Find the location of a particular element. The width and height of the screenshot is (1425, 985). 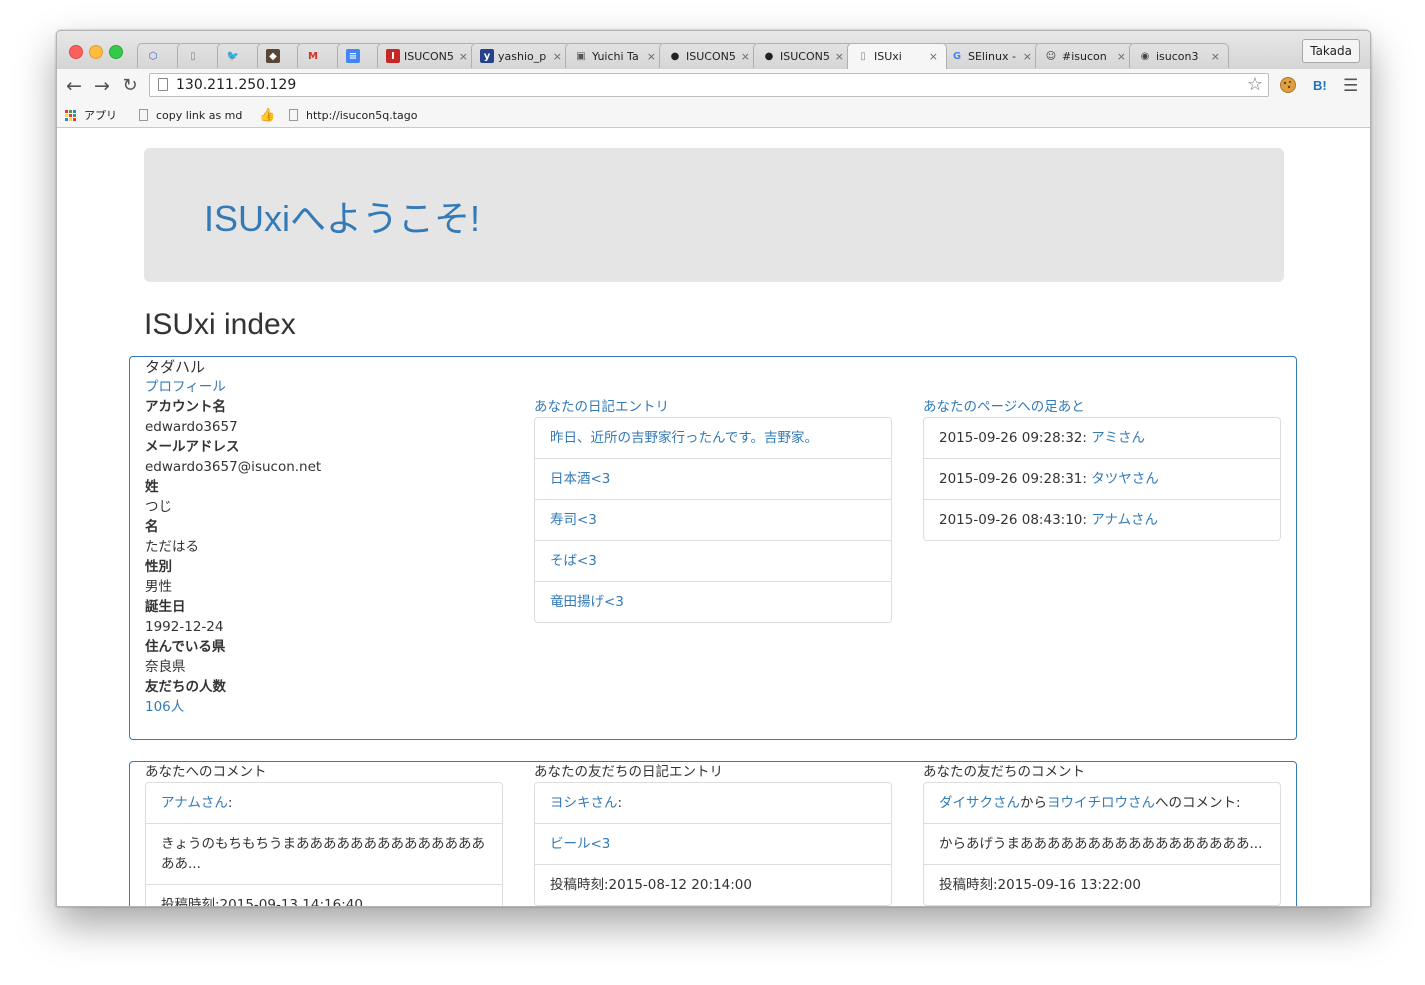

bookmark-copy-link: copy link as md is located at coordinates (190, 115).